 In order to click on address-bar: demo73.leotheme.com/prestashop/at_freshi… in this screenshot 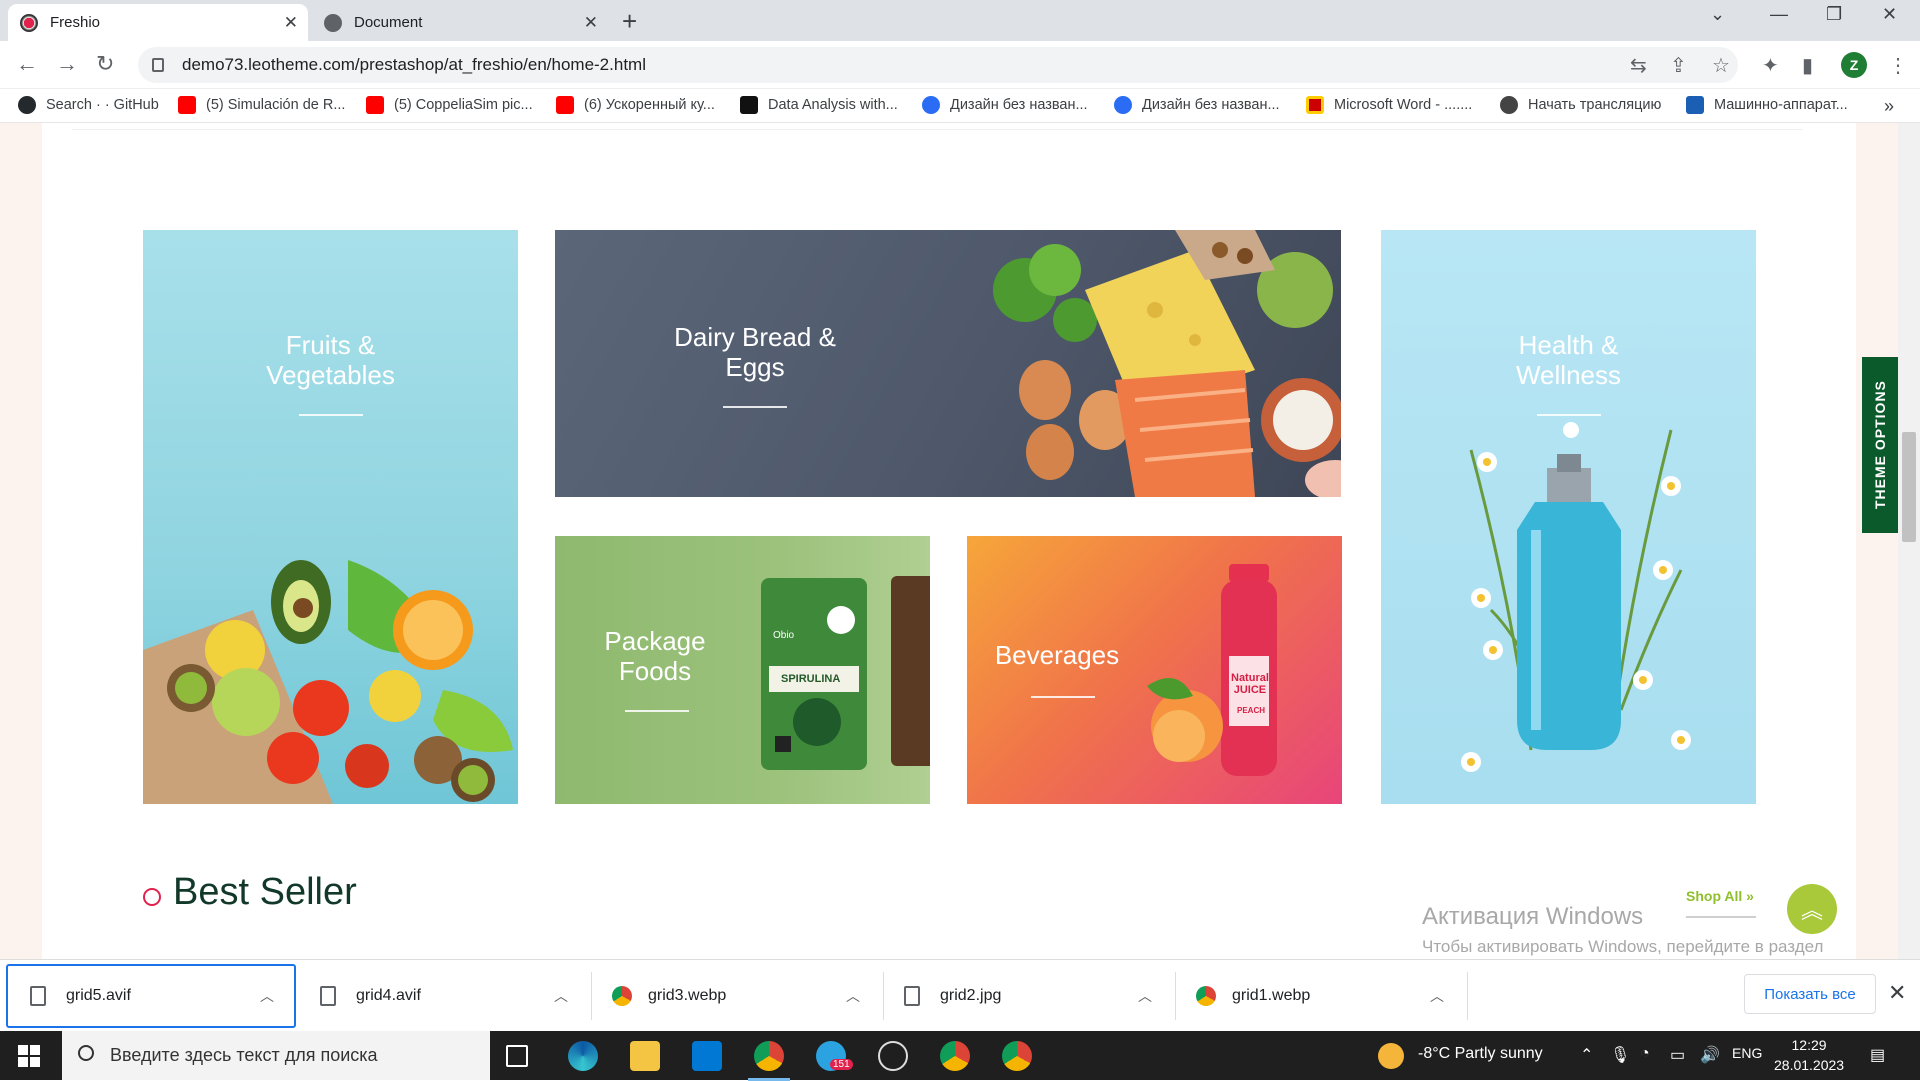, I will do `click(938, 65)`.